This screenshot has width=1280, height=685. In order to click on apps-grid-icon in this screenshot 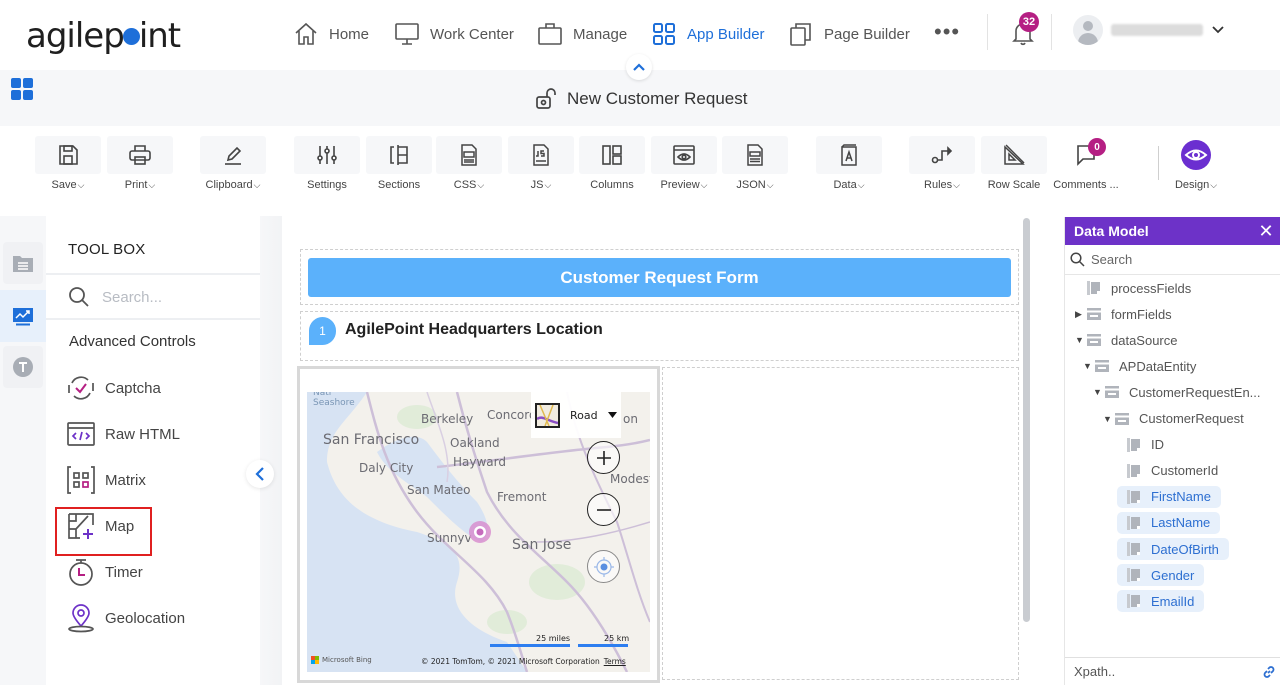, I will do `click(23, 89)`.